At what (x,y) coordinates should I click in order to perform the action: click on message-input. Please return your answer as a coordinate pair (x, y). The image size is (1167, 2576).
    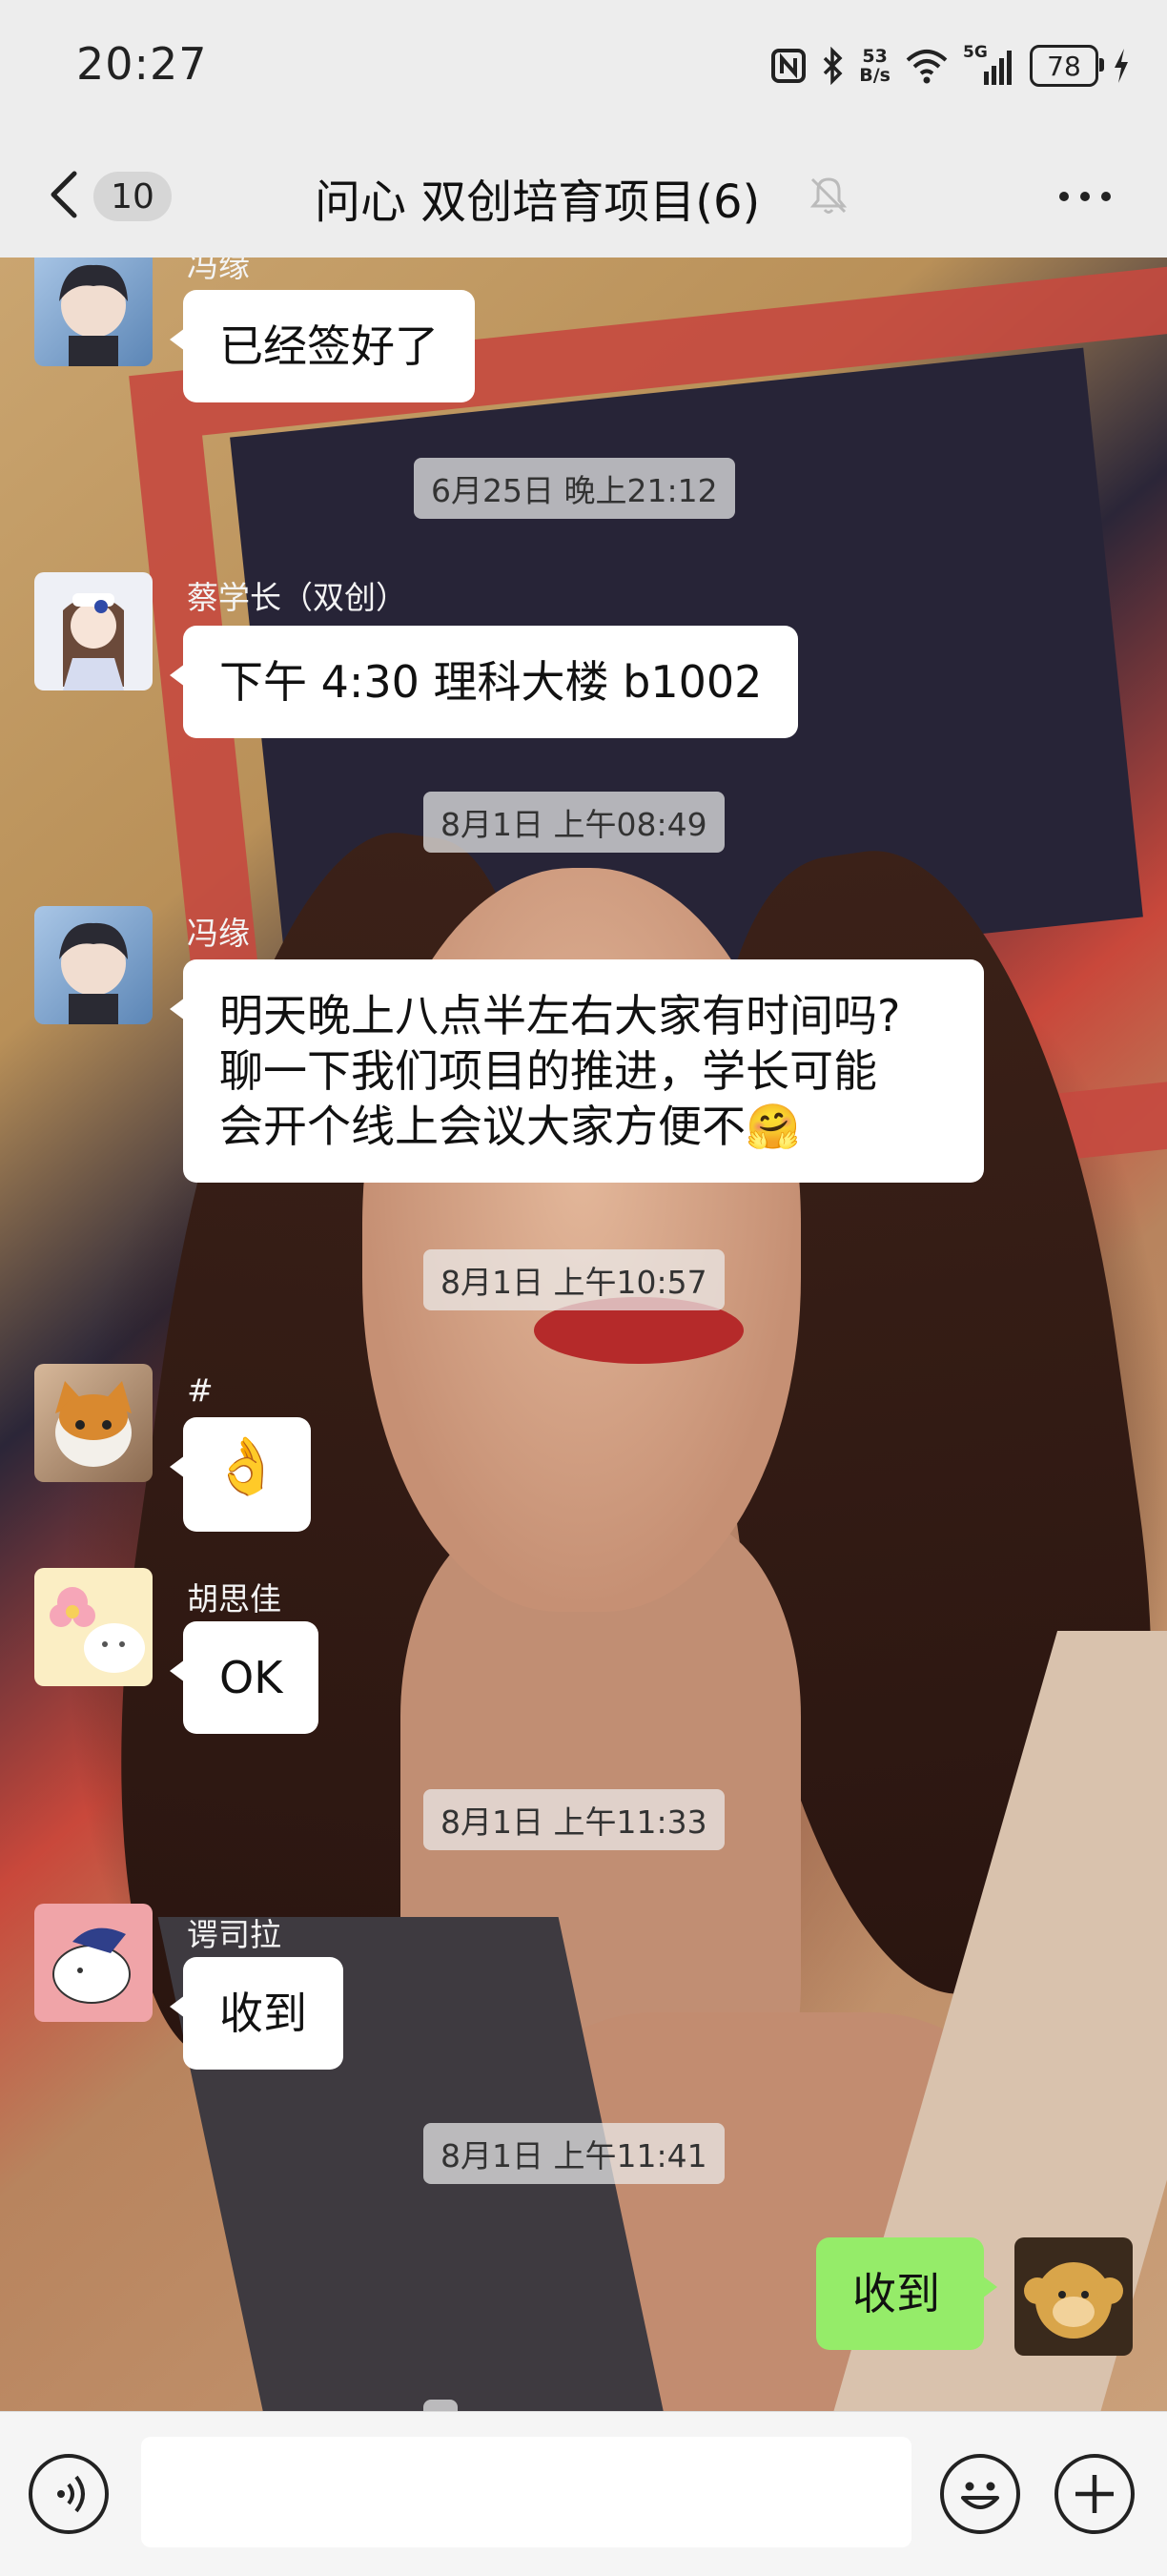
    Looking at the image, I should click on (526, 2492).